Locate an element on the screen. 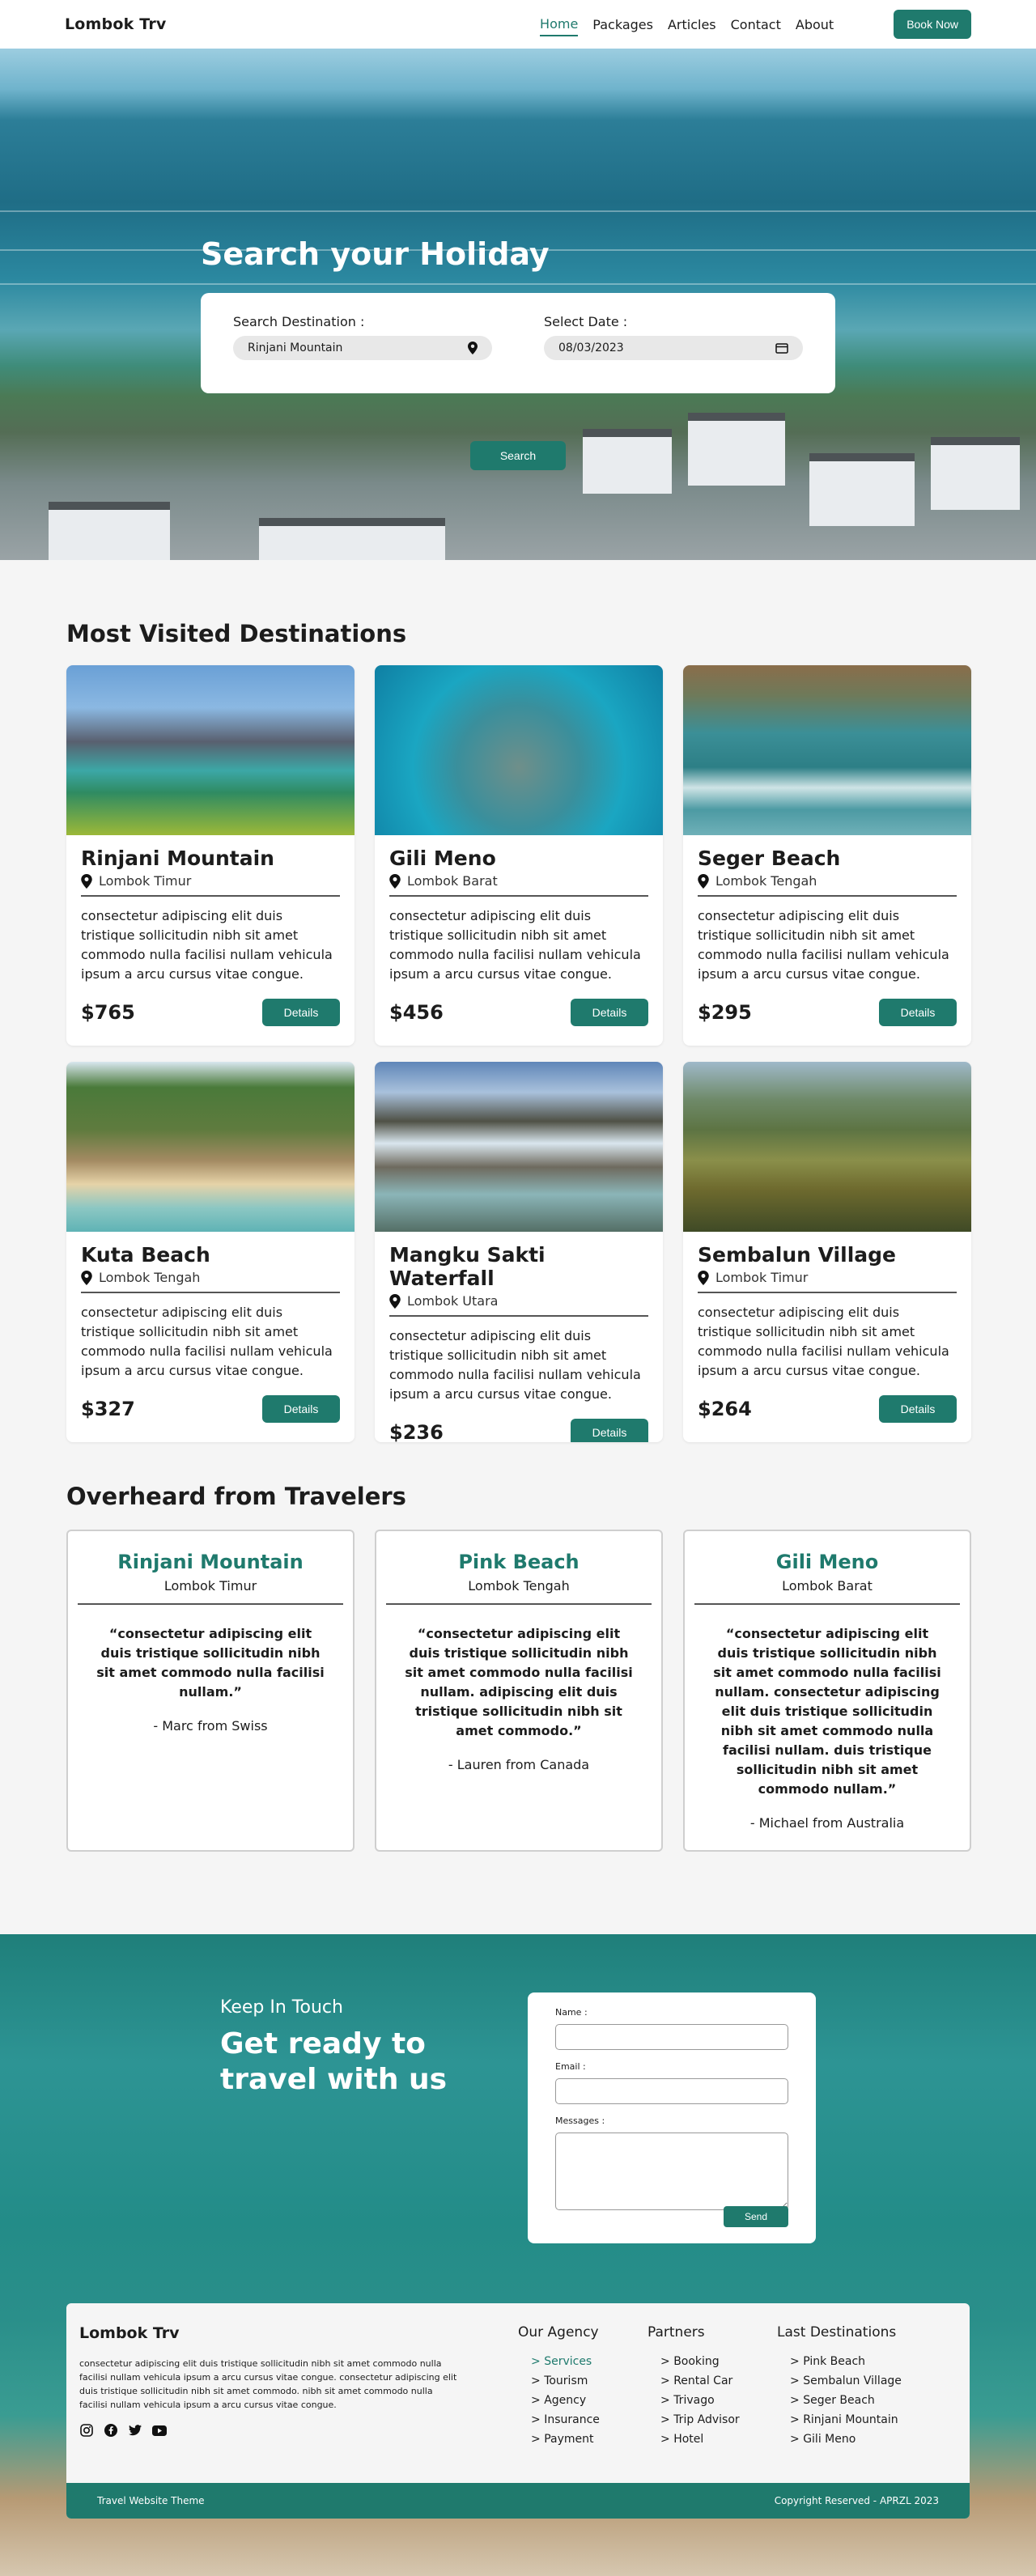  facebook-icon is located at coordinates (111, 2430).